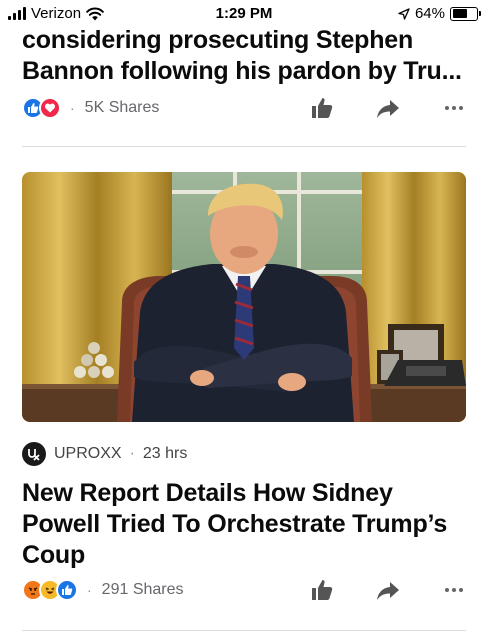 Image resolution: width=488 pixels, height=640 pixels. Describe the element at coordinates (244, 108) in the screenshot. I see `article-meta-row: · 5K Shares` at that location.